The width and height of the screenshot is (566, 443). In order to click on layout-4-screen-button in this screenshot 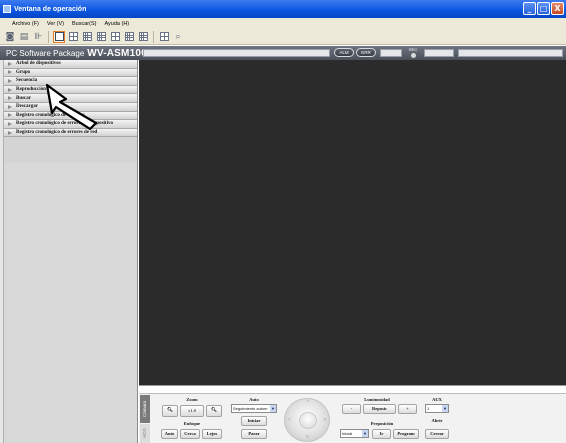, I will do `click(73, 37)`.